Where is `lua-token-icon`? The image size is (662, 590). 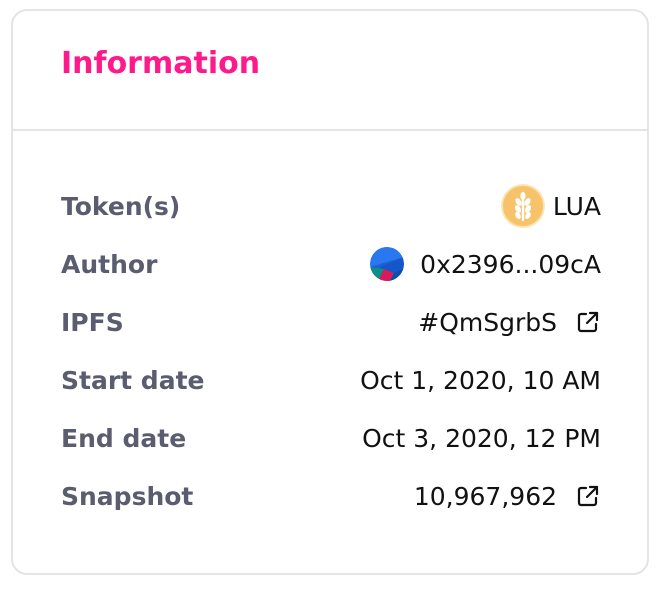 lua-token-icon is located at coordinates (522, 206).